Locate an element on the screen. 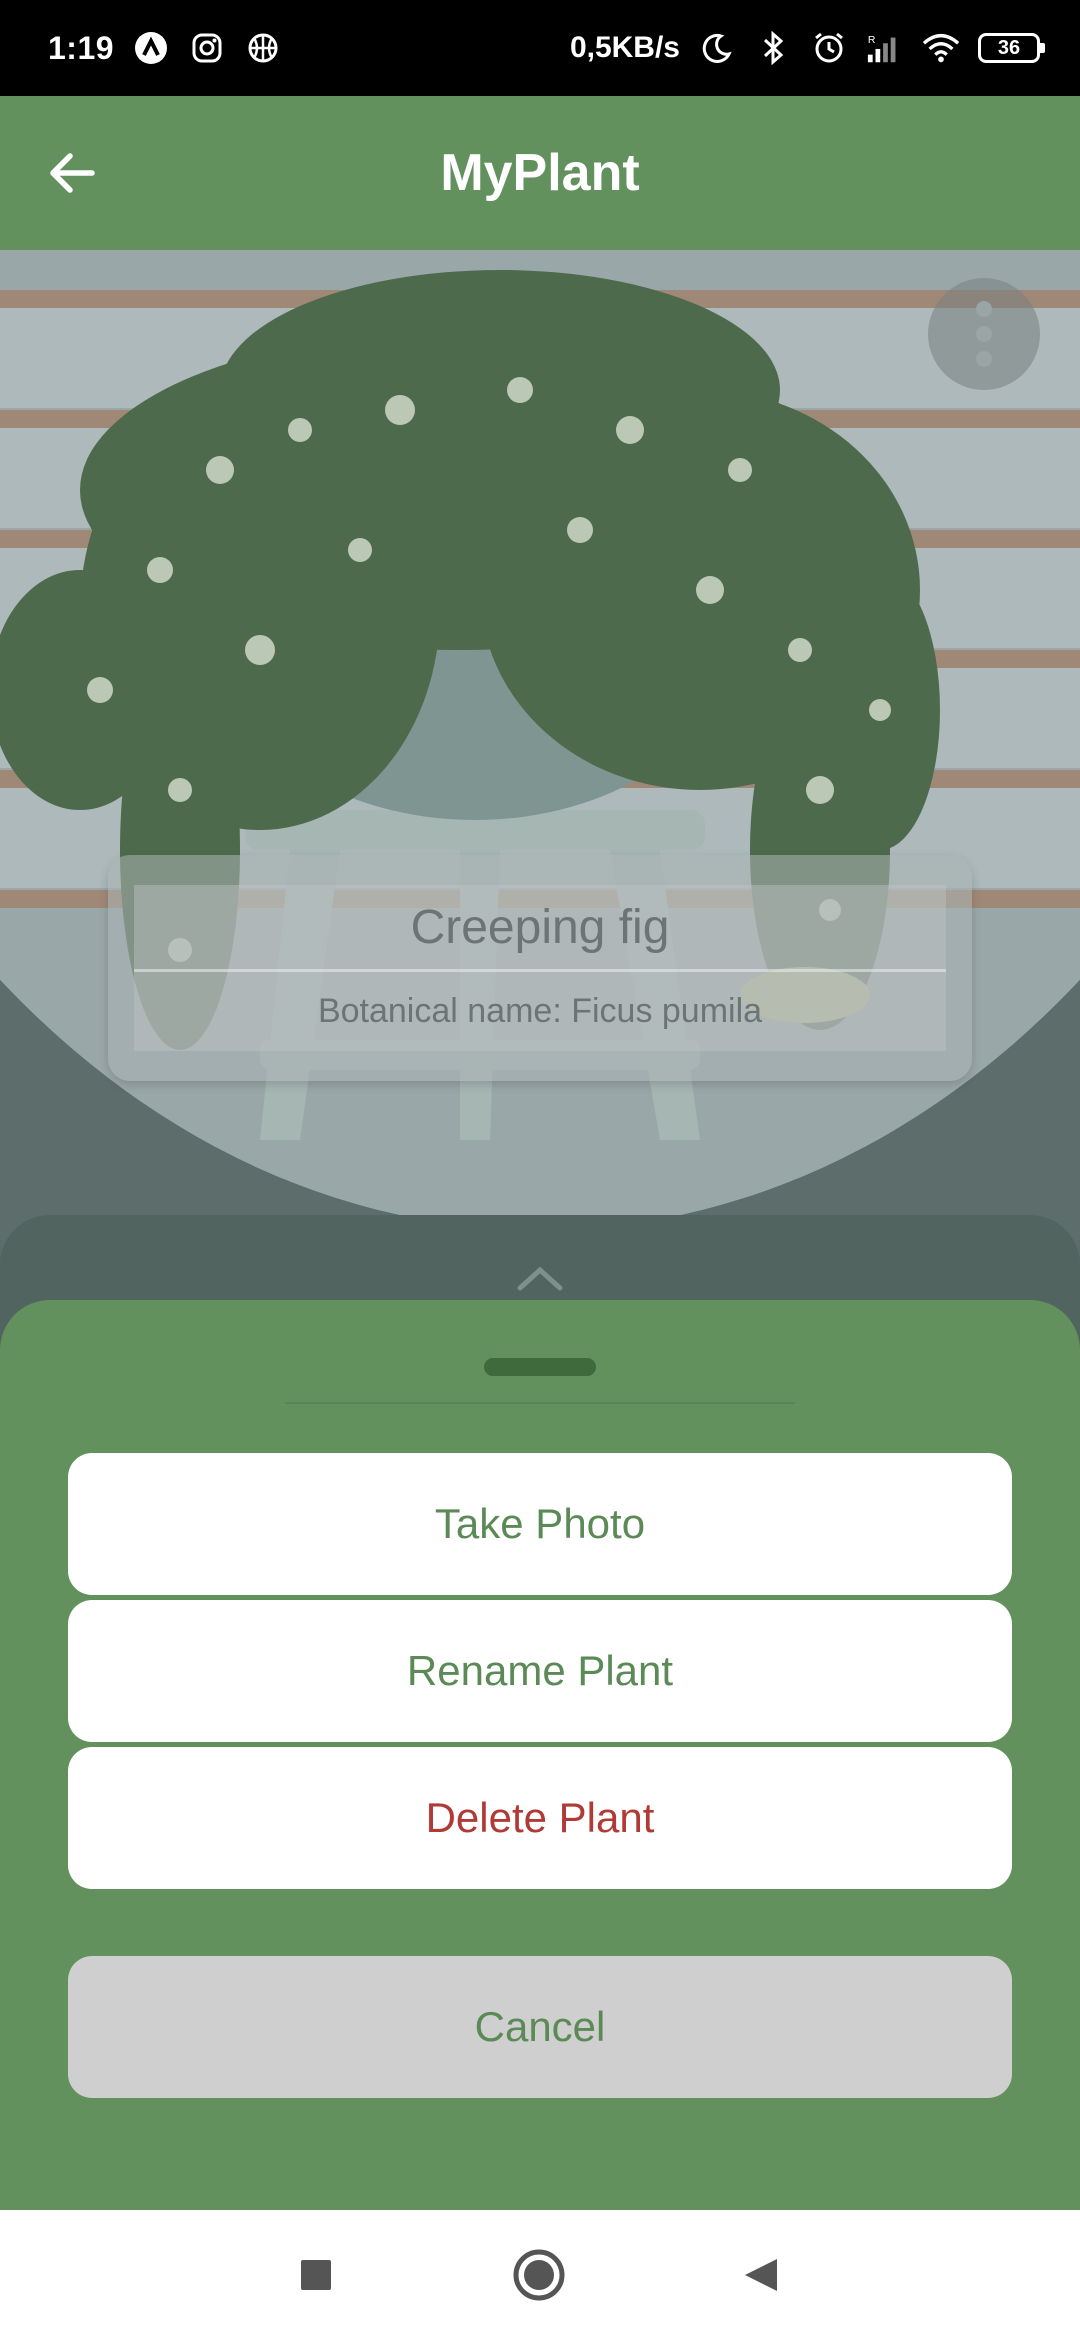  delete-plant-button: Delete Plant is located at coordinates (540, 1818).